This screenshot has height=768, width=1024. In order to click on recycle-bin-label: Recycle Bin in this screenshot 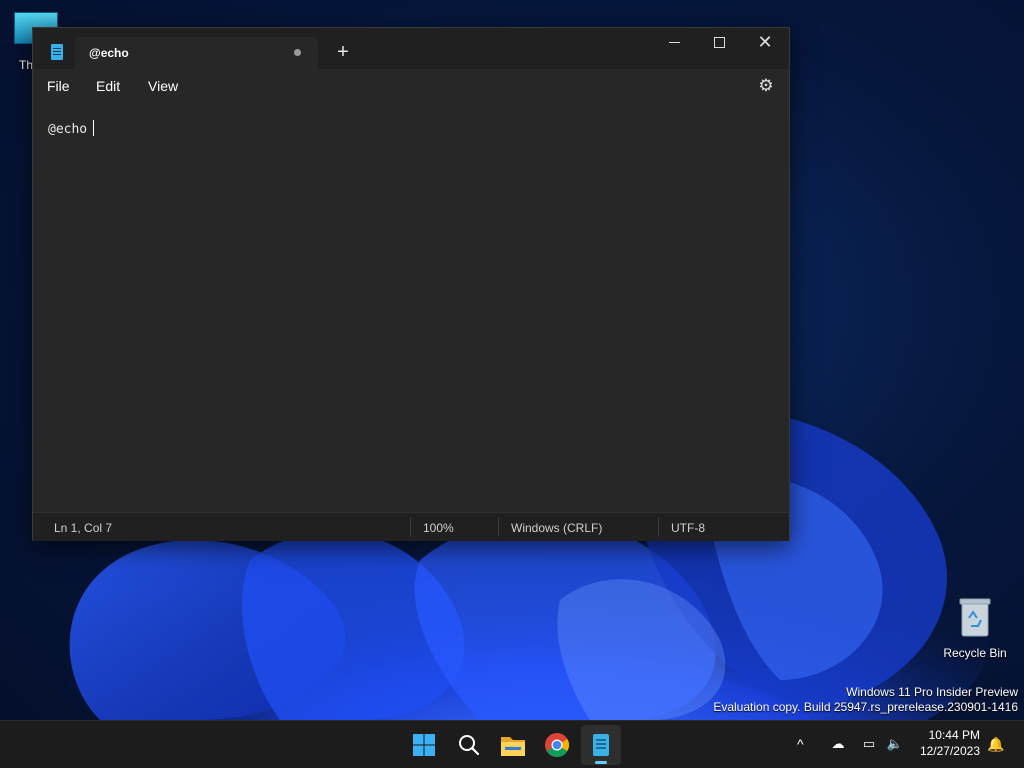, I will do `click(975, 653)`.